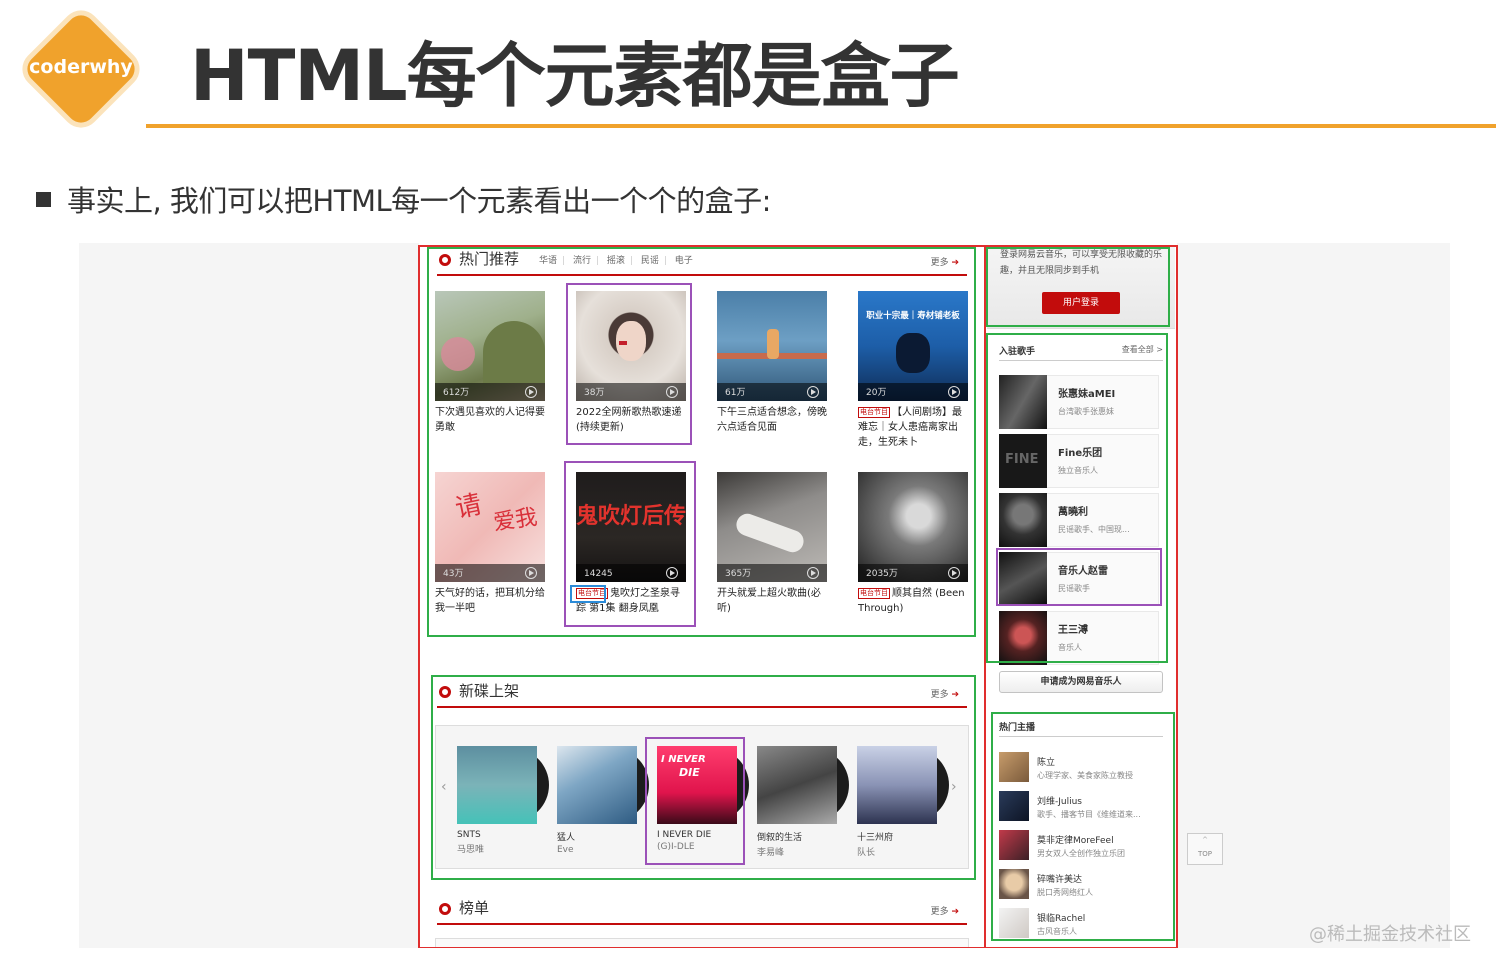 The width and height of the screenshot is (1496, 969). What do you see at coordinates (1078, 287) in the screenshot?
I see `outline-login-panel` at bounding box center [1078, 287].